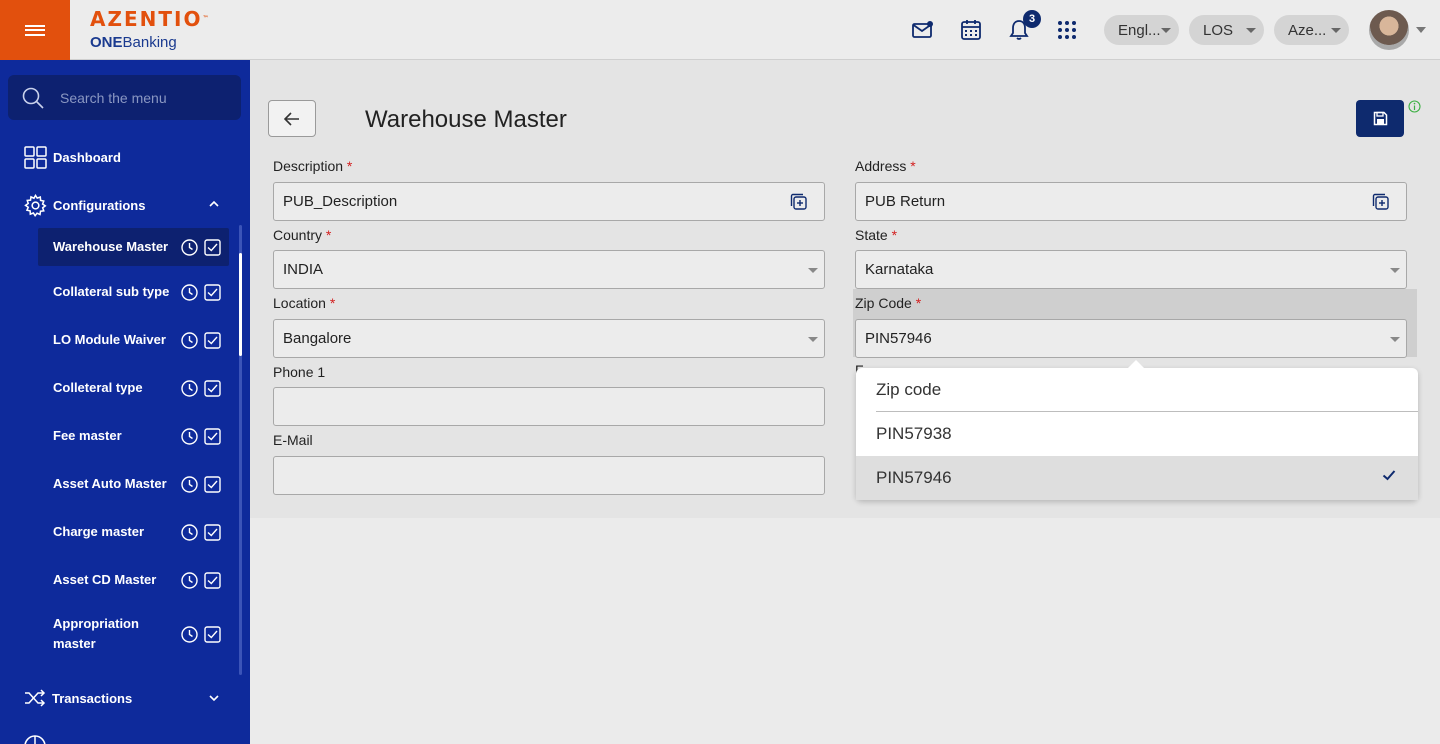 This screenshot has width=1440, height=744. What do you see at coordinates (105, 579) in the screenshot?
I see `sidebar-item-label: Asset CD Master` at bounding box center [105, 579].